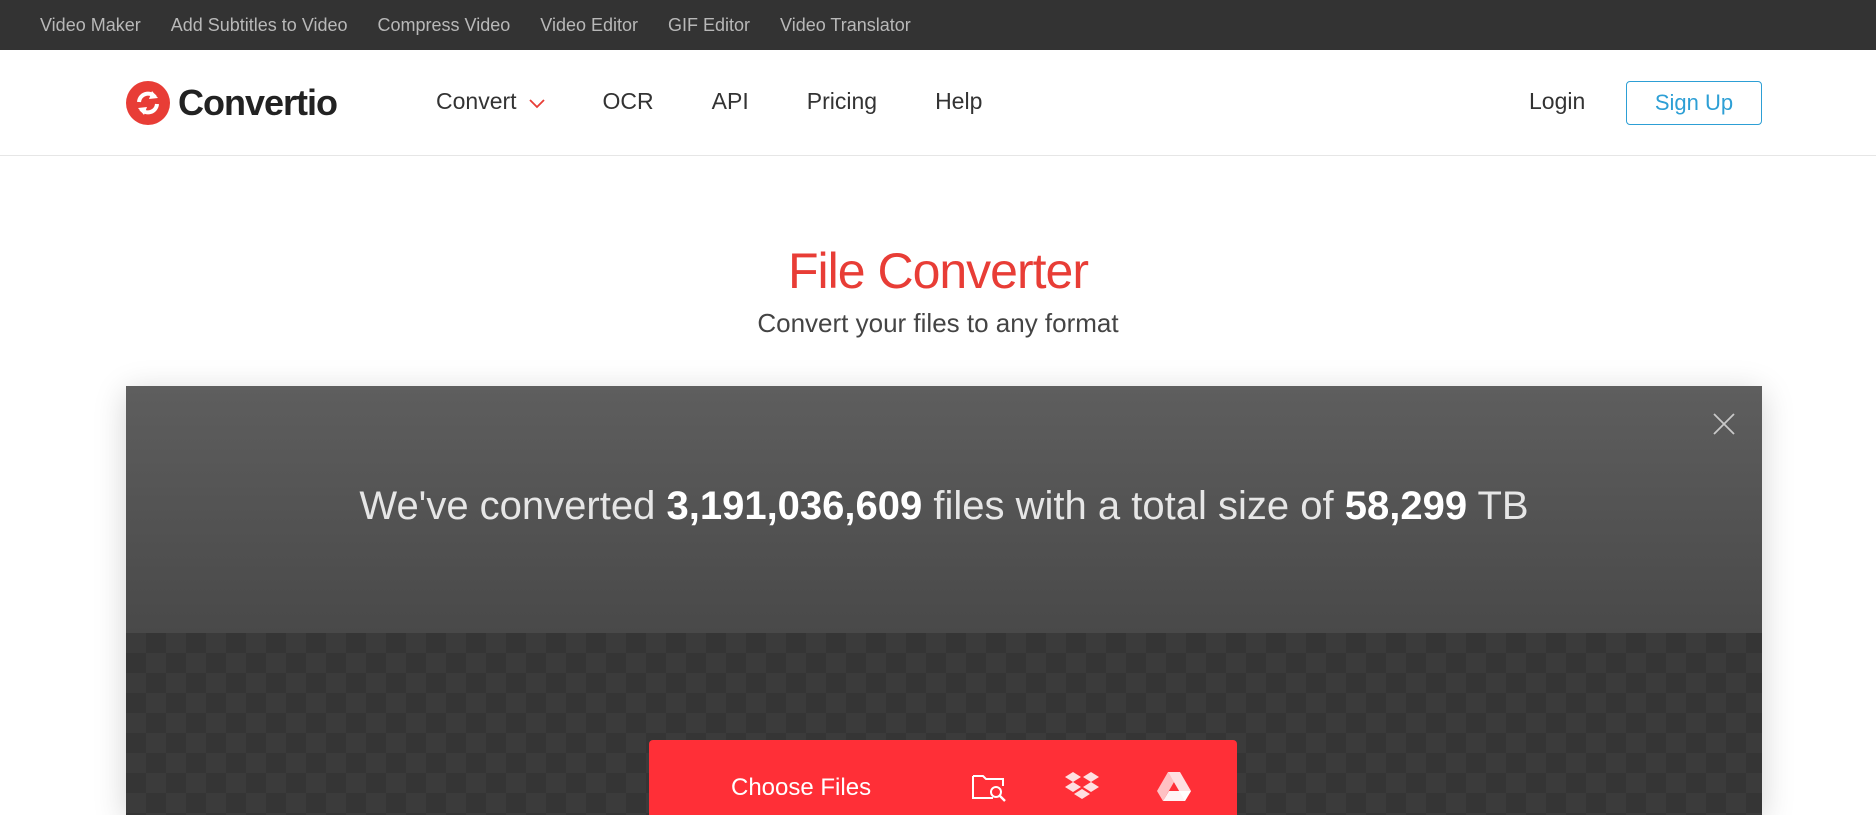 The height and width of the screenshot is (815, 1876). What do you see at coordinates (148, 103) in the screenshot?
I see `logo-icon` at bounding box center [148, 103].